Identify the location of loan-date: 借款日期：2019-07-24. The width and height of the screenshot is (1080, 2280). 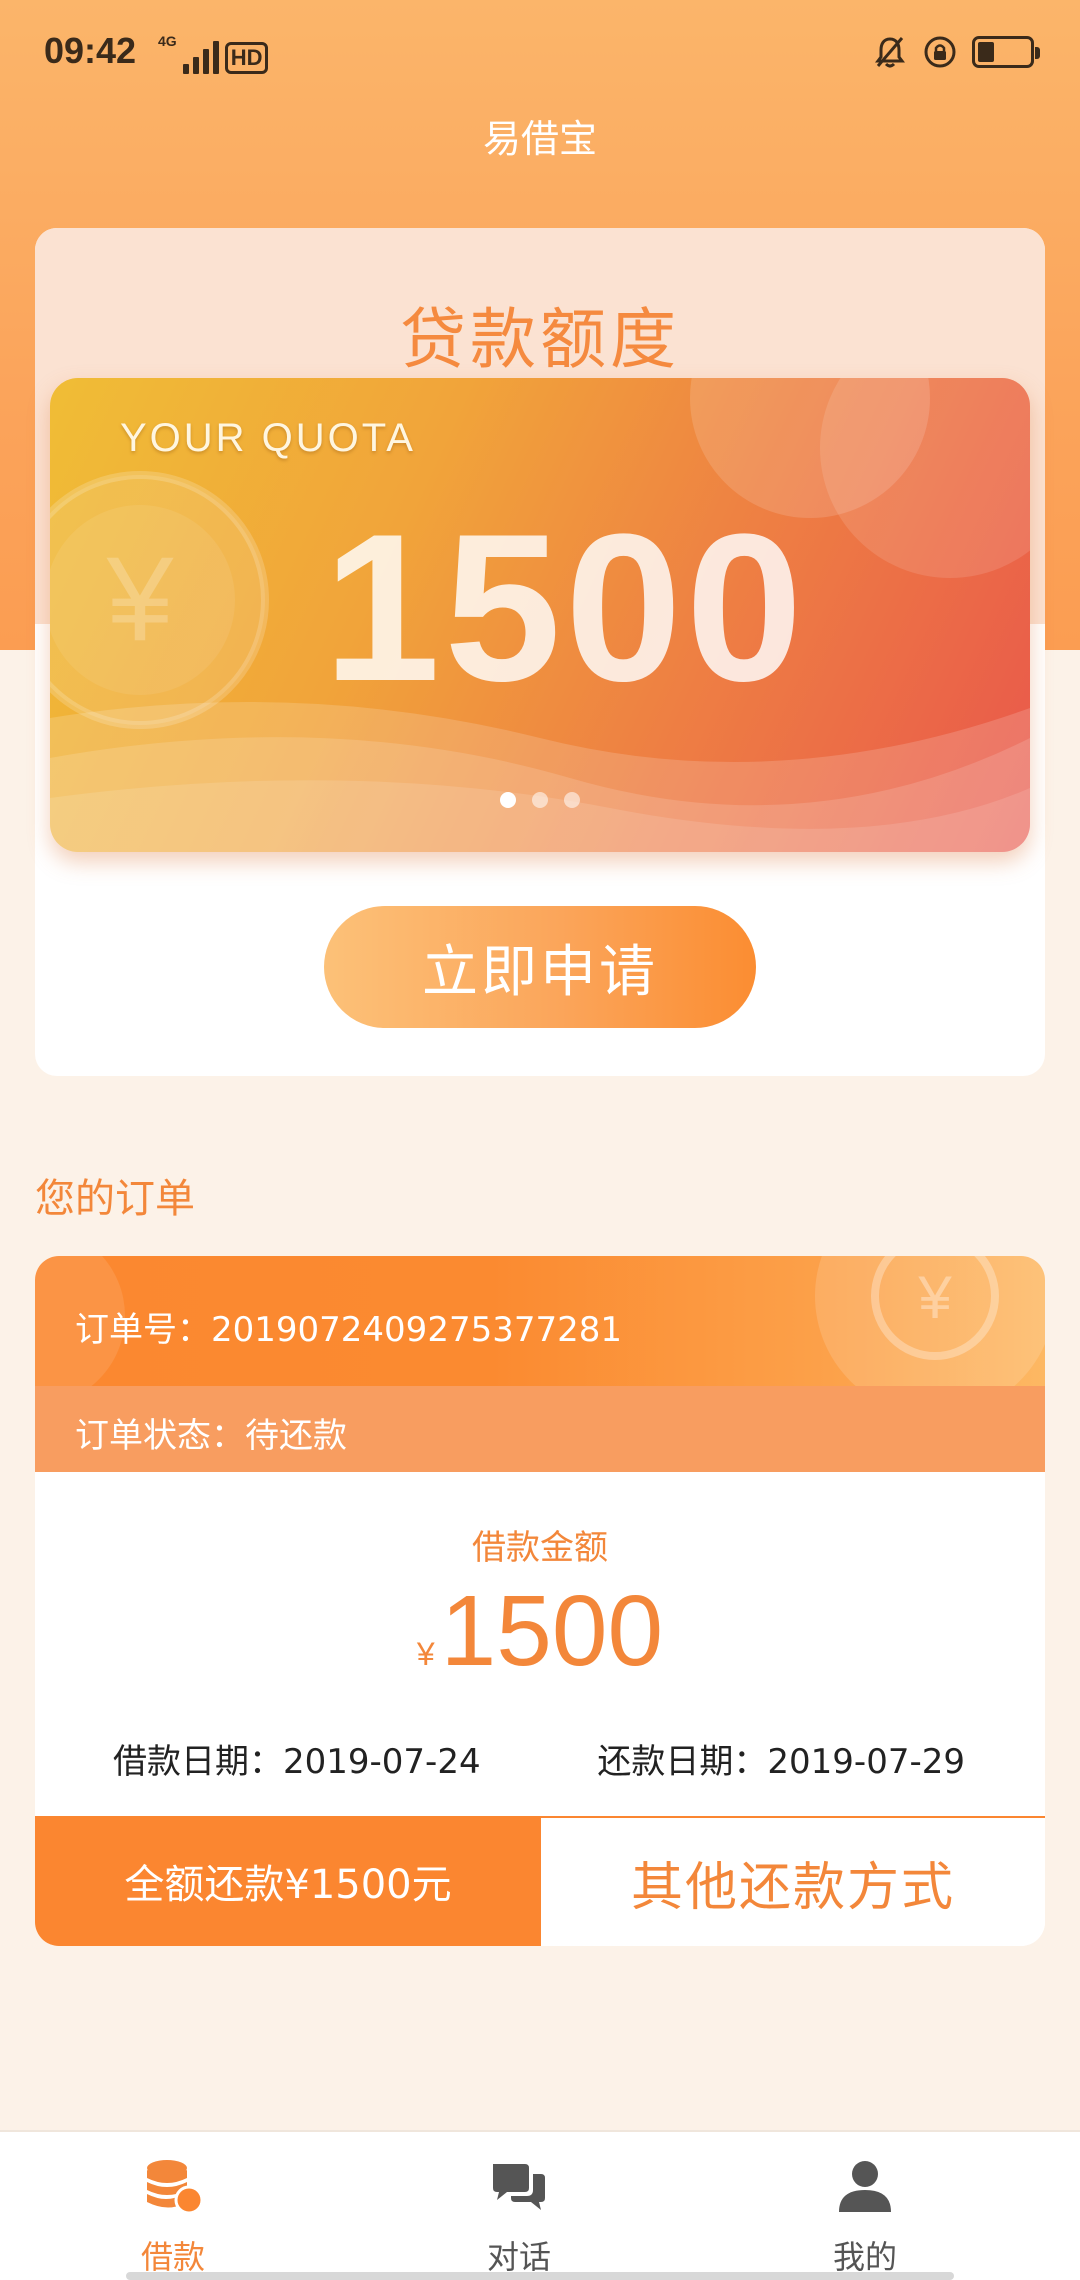
(297, 1762).